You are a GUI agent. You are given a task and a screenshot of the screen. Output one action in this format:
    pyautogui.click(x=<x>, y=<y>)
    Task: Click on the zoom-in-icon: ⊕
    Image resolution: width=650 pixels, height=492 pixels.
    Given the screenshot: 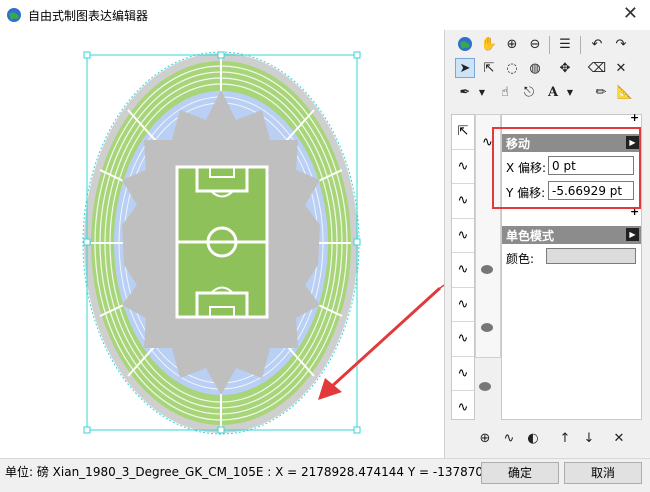 What is the action you would take?
    pyautogui.click(x=512, y=44)
    